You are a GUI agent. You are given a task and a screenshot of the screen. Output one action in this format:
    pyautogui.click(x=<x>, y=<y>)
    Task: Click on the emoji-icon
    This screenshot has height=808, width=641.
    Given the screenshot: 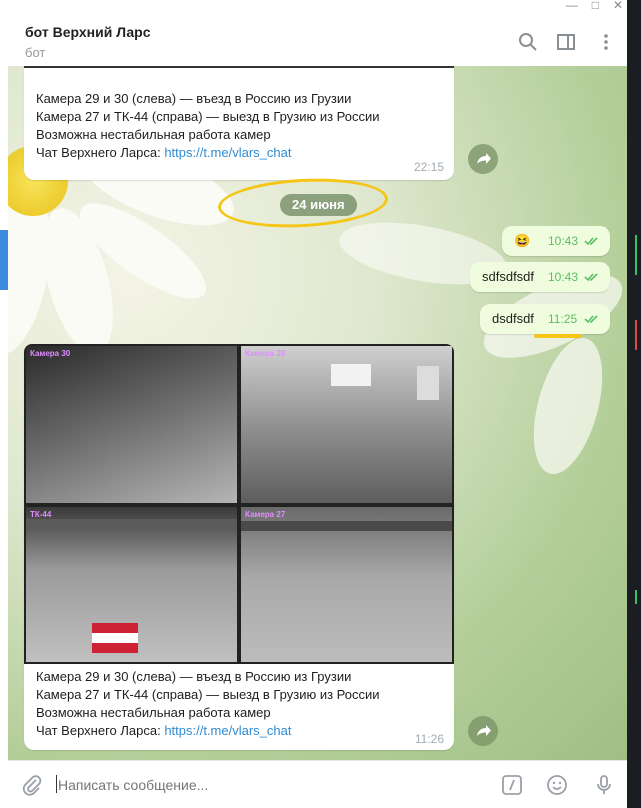 What is the action you would take?
    pyautogui.click(x=557, y=785)
    